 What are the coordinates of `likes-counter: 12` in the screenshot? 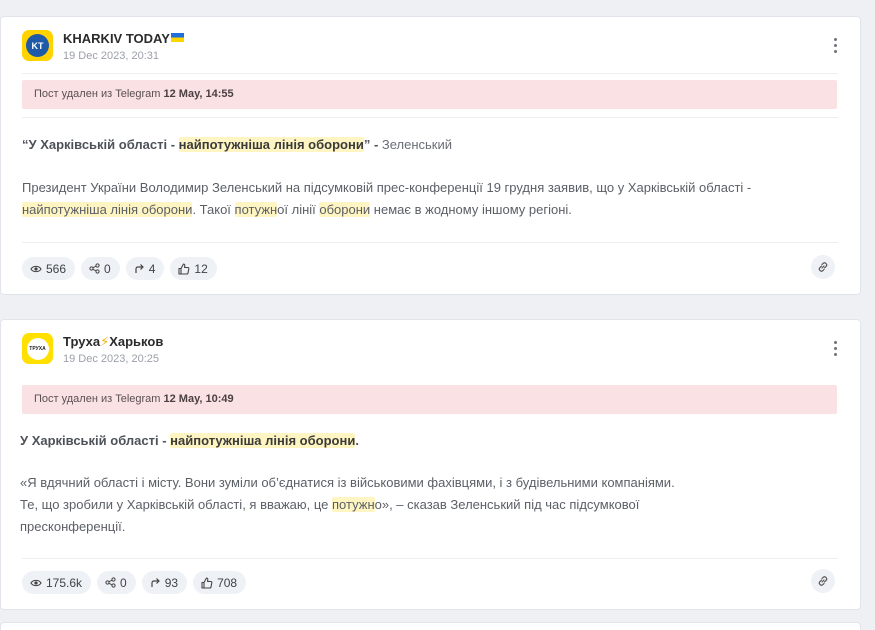 It's located at (193, 268).